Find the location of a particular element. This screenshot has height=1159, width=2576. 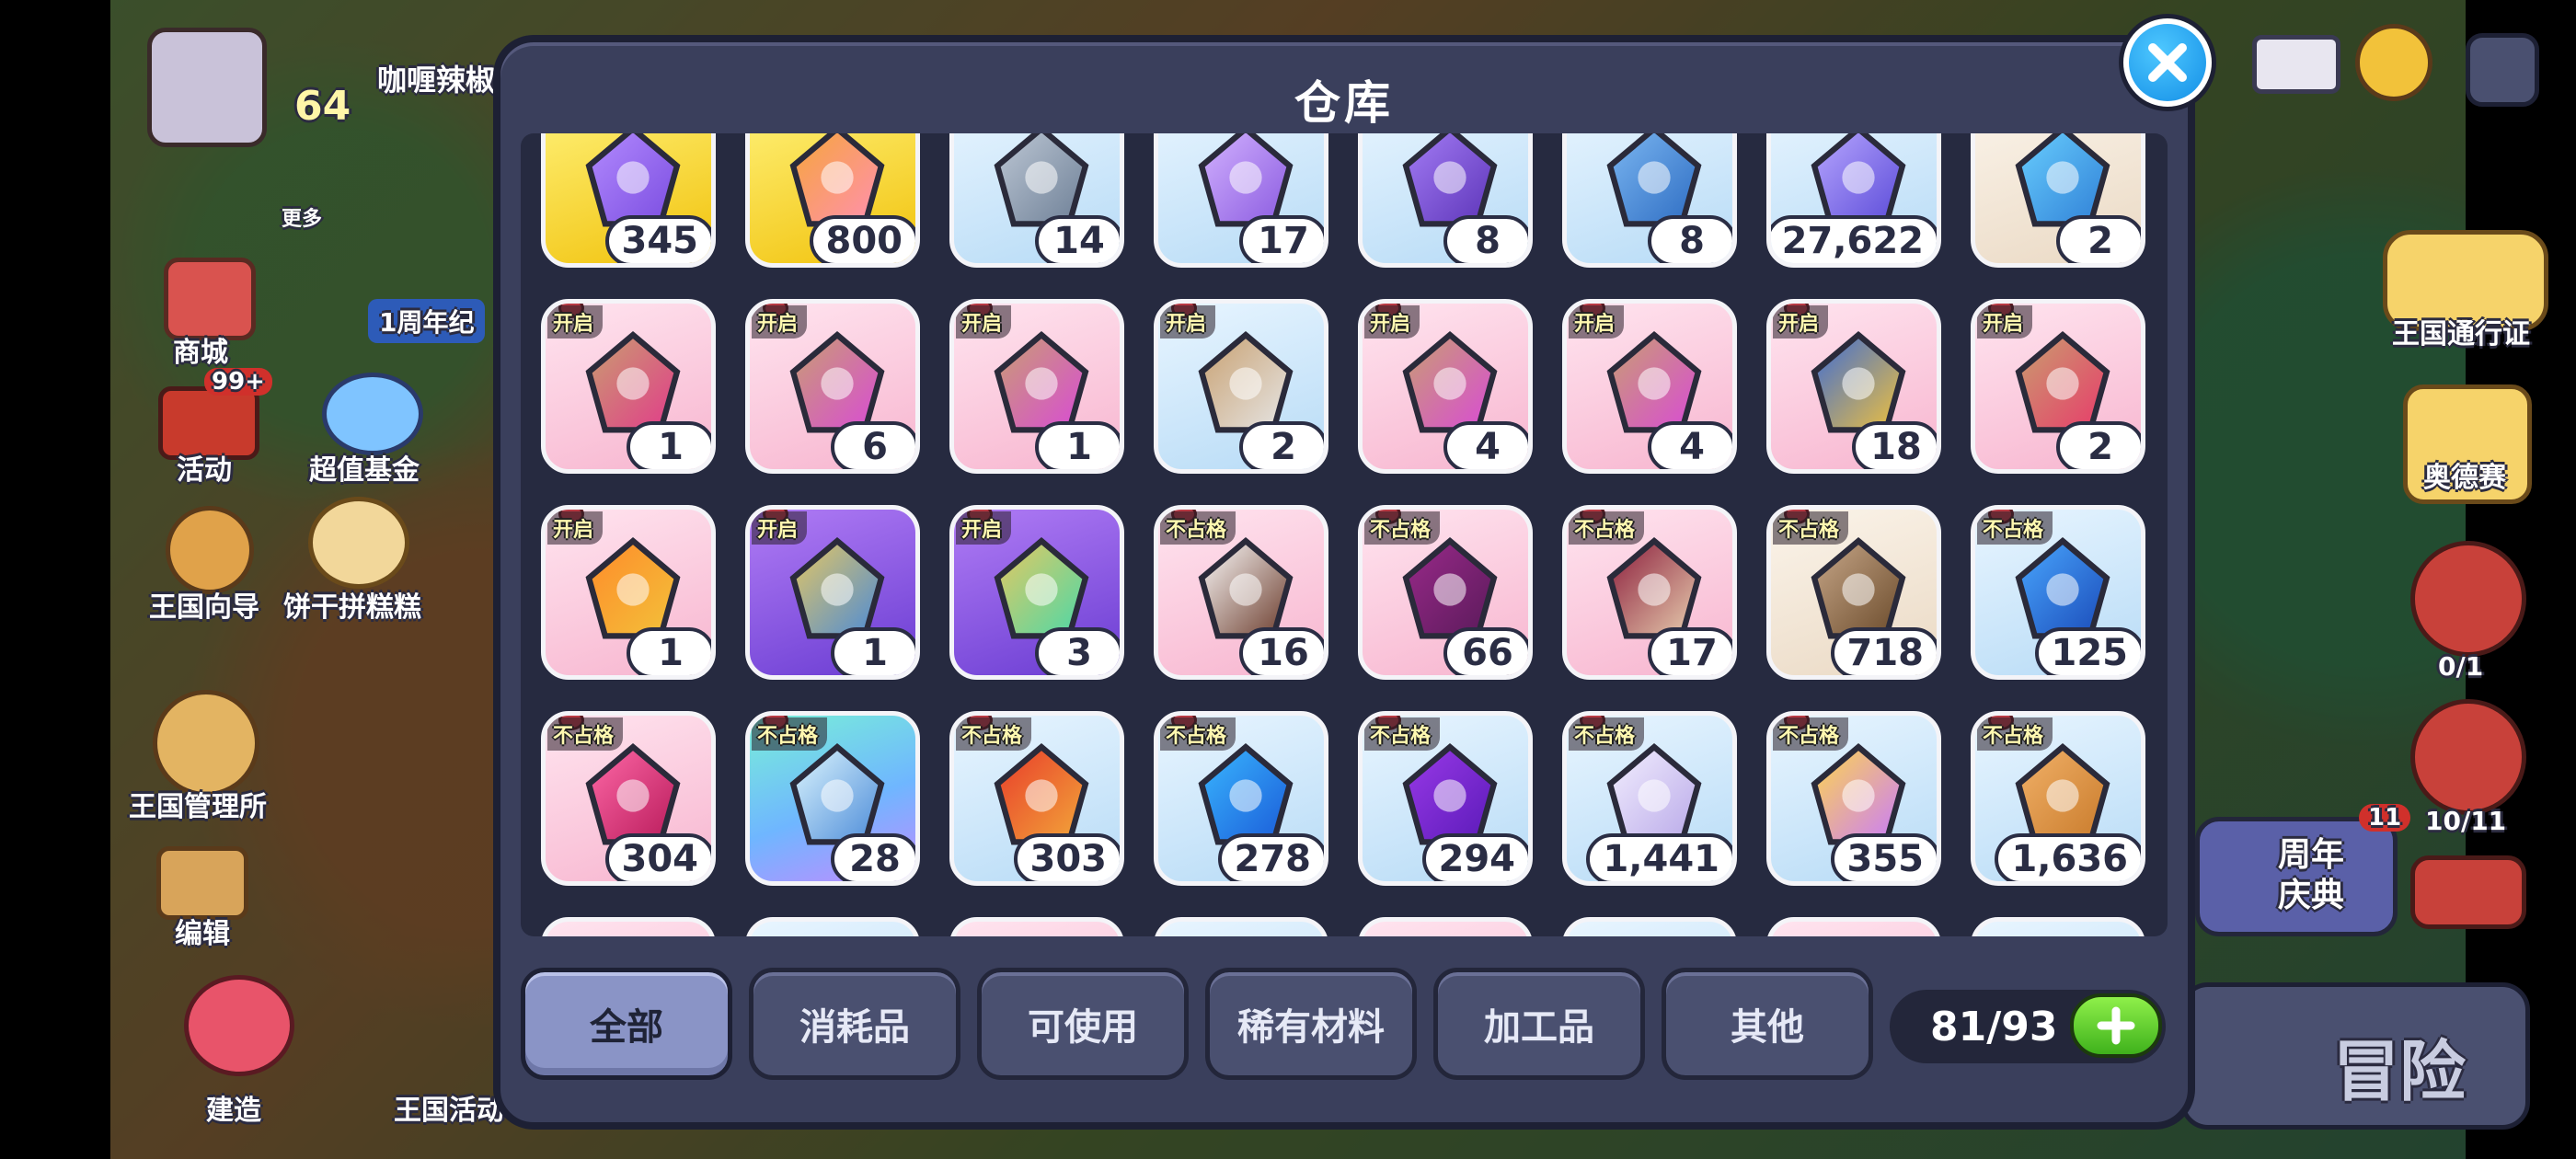

manage-icon is located at coordinates (206, 743).